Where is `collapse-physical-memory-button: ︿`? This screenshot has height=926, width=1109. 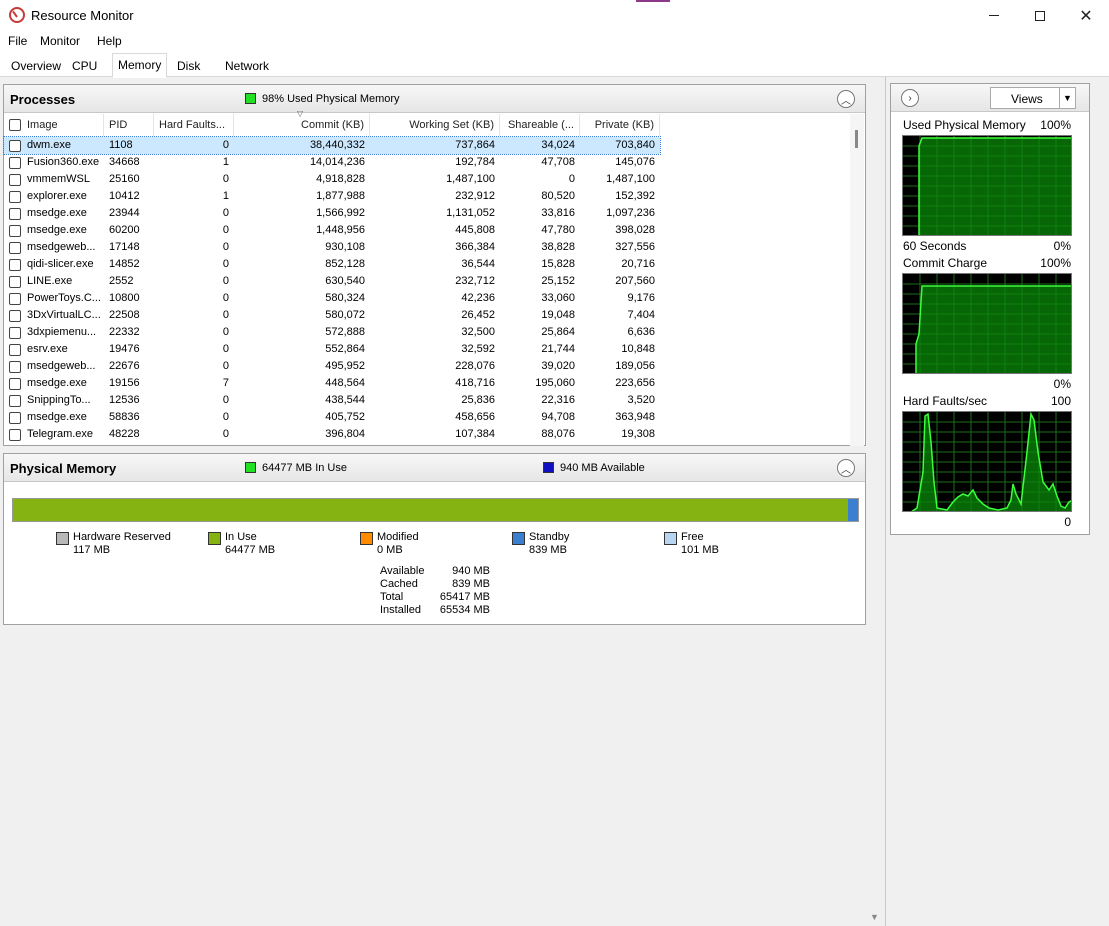
collapse-physical-memory-button: ︿ is located at coordinates (846, 468).